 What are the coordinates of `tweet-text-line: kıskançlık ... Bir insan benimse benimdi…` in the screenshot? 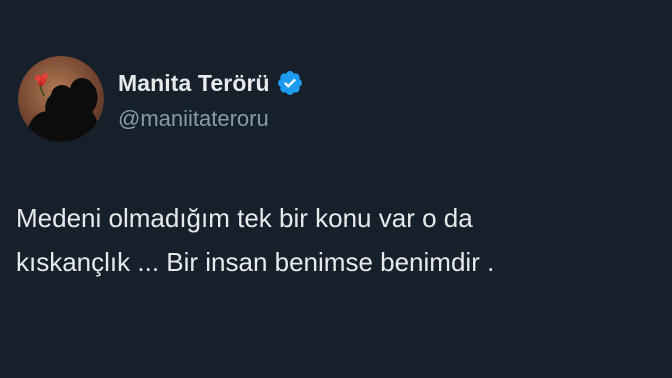 It's located at (255, 262).